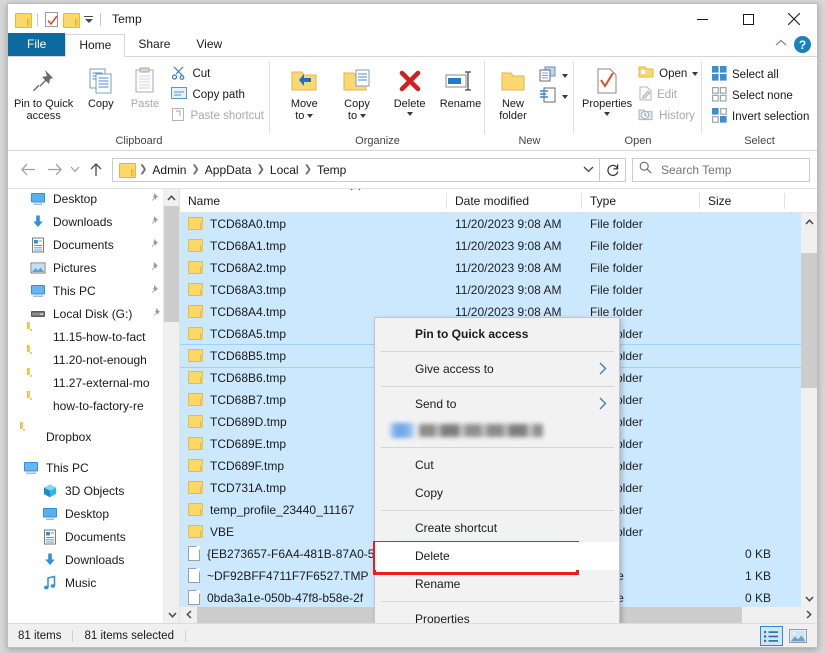  I want to click on details-view-button, so click(771, 636).